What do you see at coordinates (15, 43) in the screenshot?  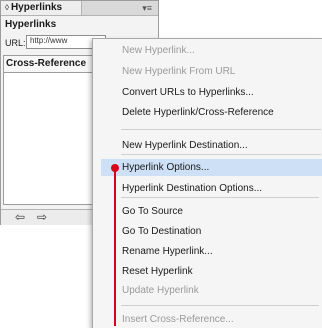 I see `url-label: URL:` at bounding box center [15, 43].